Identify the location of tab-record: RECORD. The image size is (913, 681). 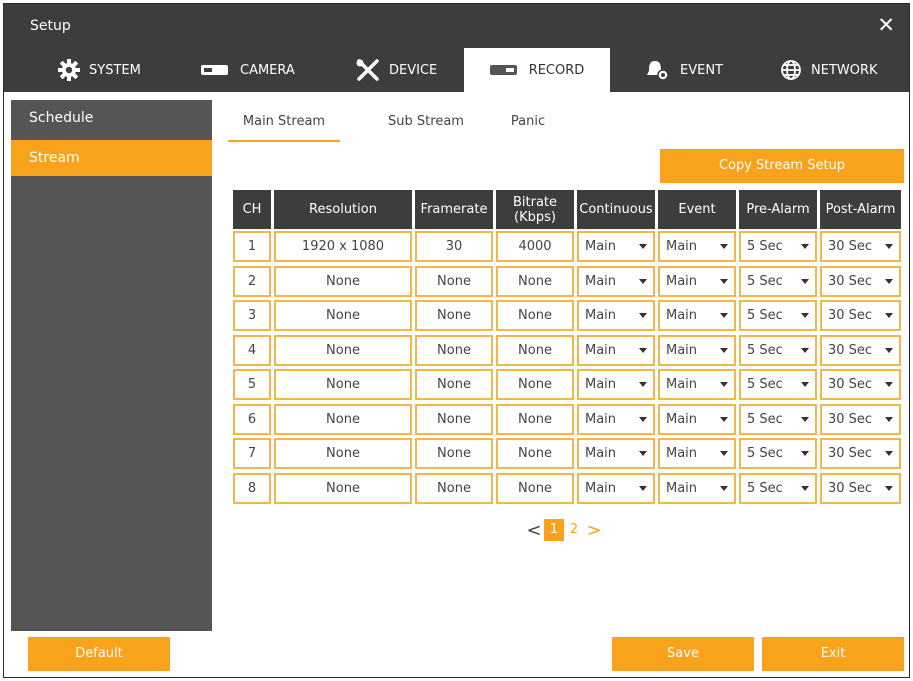
(537, 70).